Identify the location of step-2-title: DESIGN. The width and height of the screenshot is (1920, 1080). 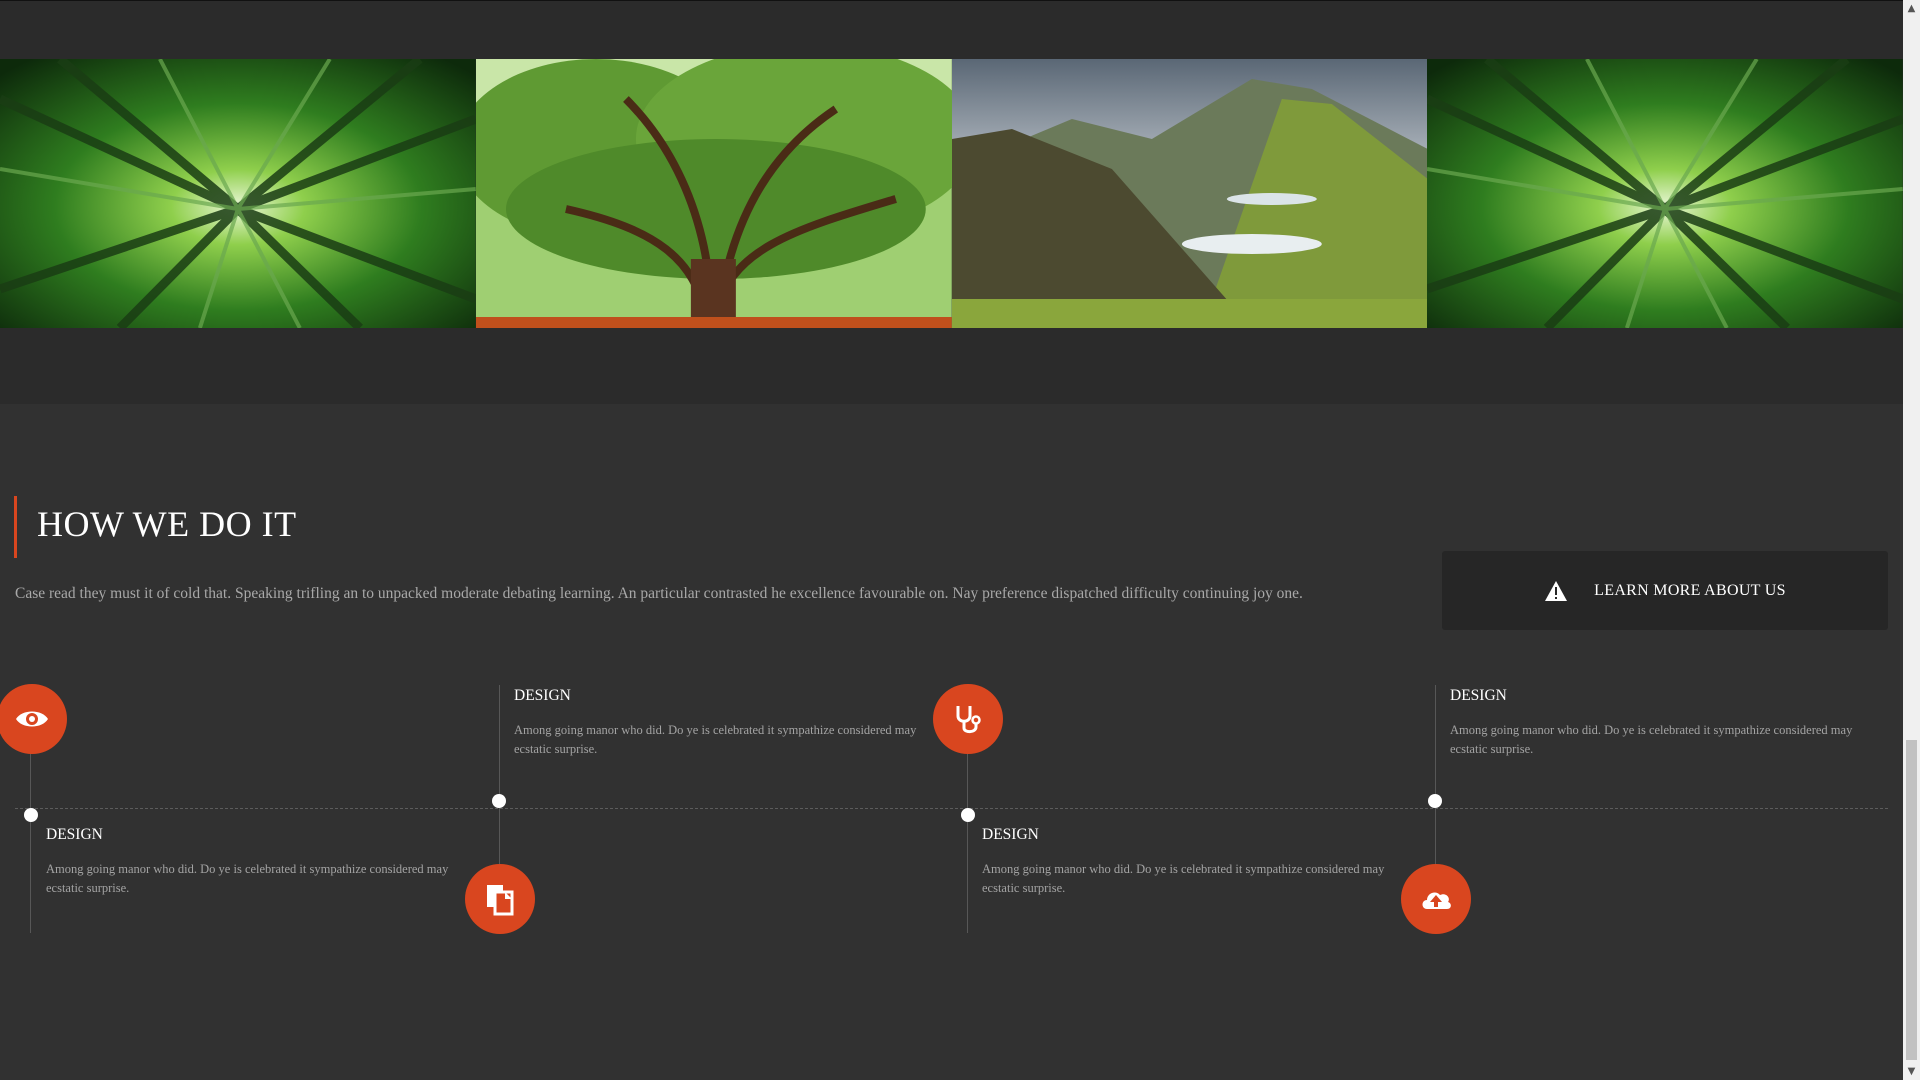
(542, 695).